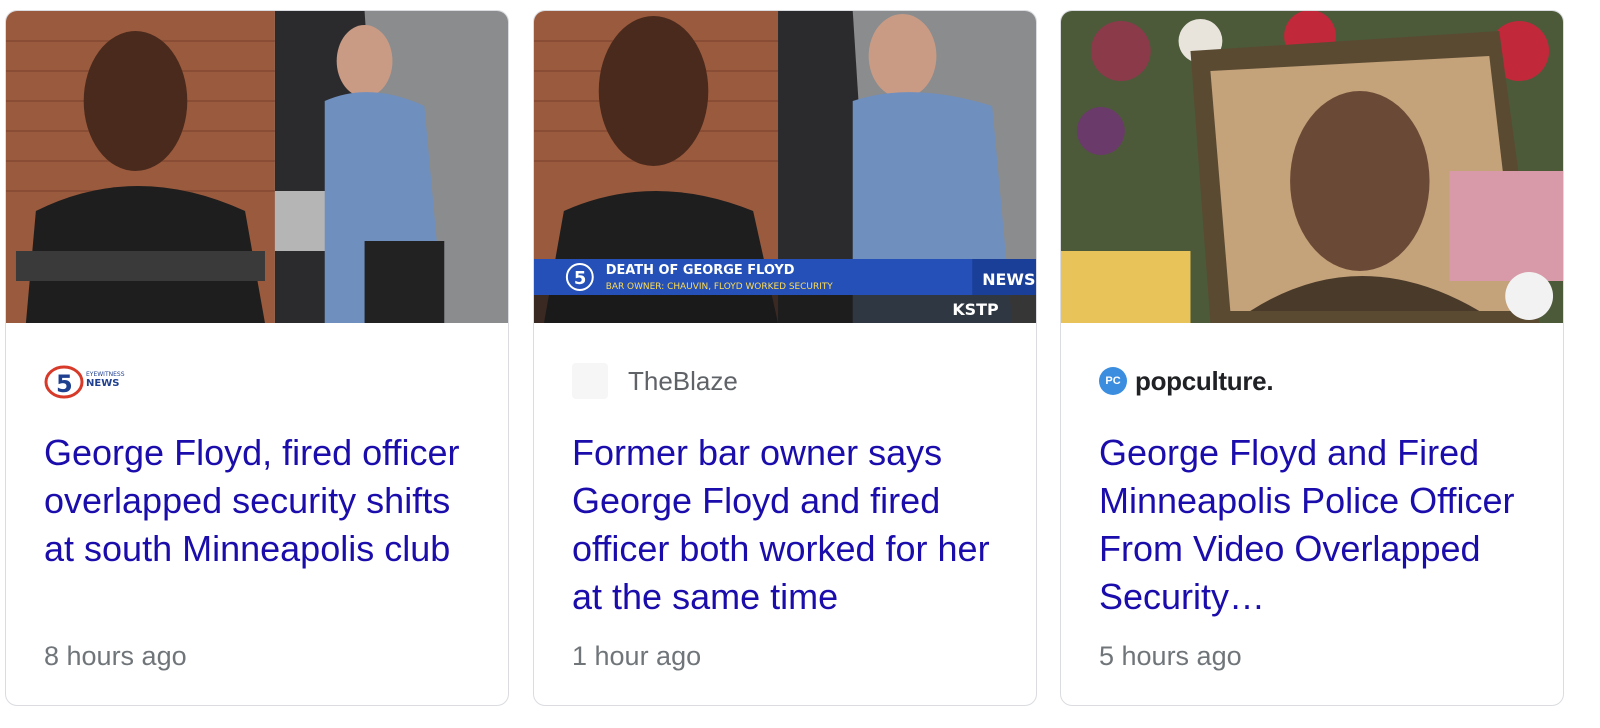 The width and height of the screenshot is (1600, 728). What do you see at coordinates (115, 656) in the screenshot?
I see `published-time: 8 hours ago` at bounding box center [115, 656].